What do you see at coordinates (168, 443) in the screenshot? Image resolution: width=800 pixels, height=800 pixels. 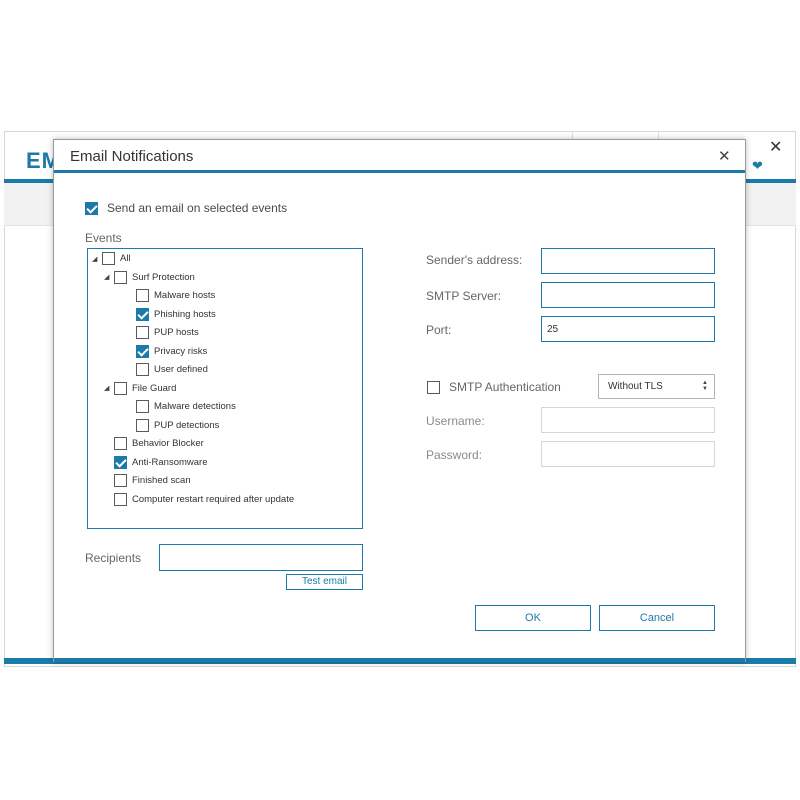 I see `event-label: Behavior Blocker` at bounding box center [168, 443].